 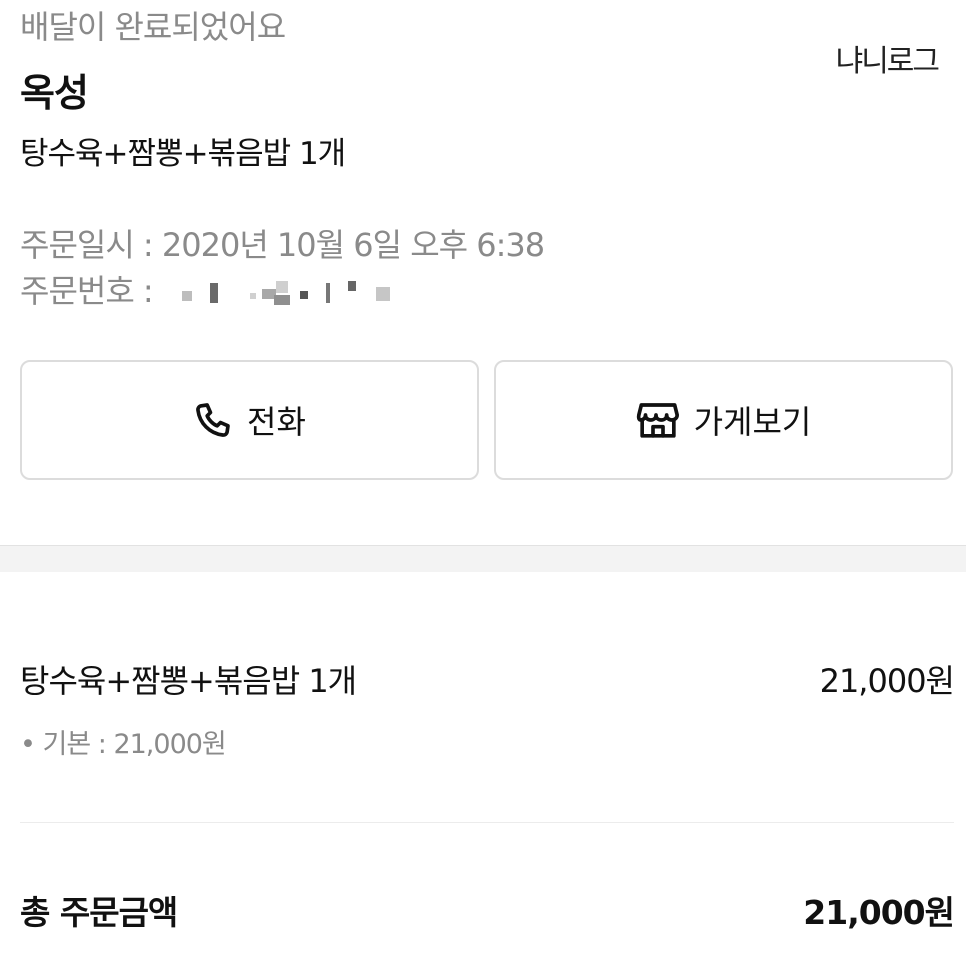 I want to click on order-number-label: 주문번호 :, so click(x=87, y=291).